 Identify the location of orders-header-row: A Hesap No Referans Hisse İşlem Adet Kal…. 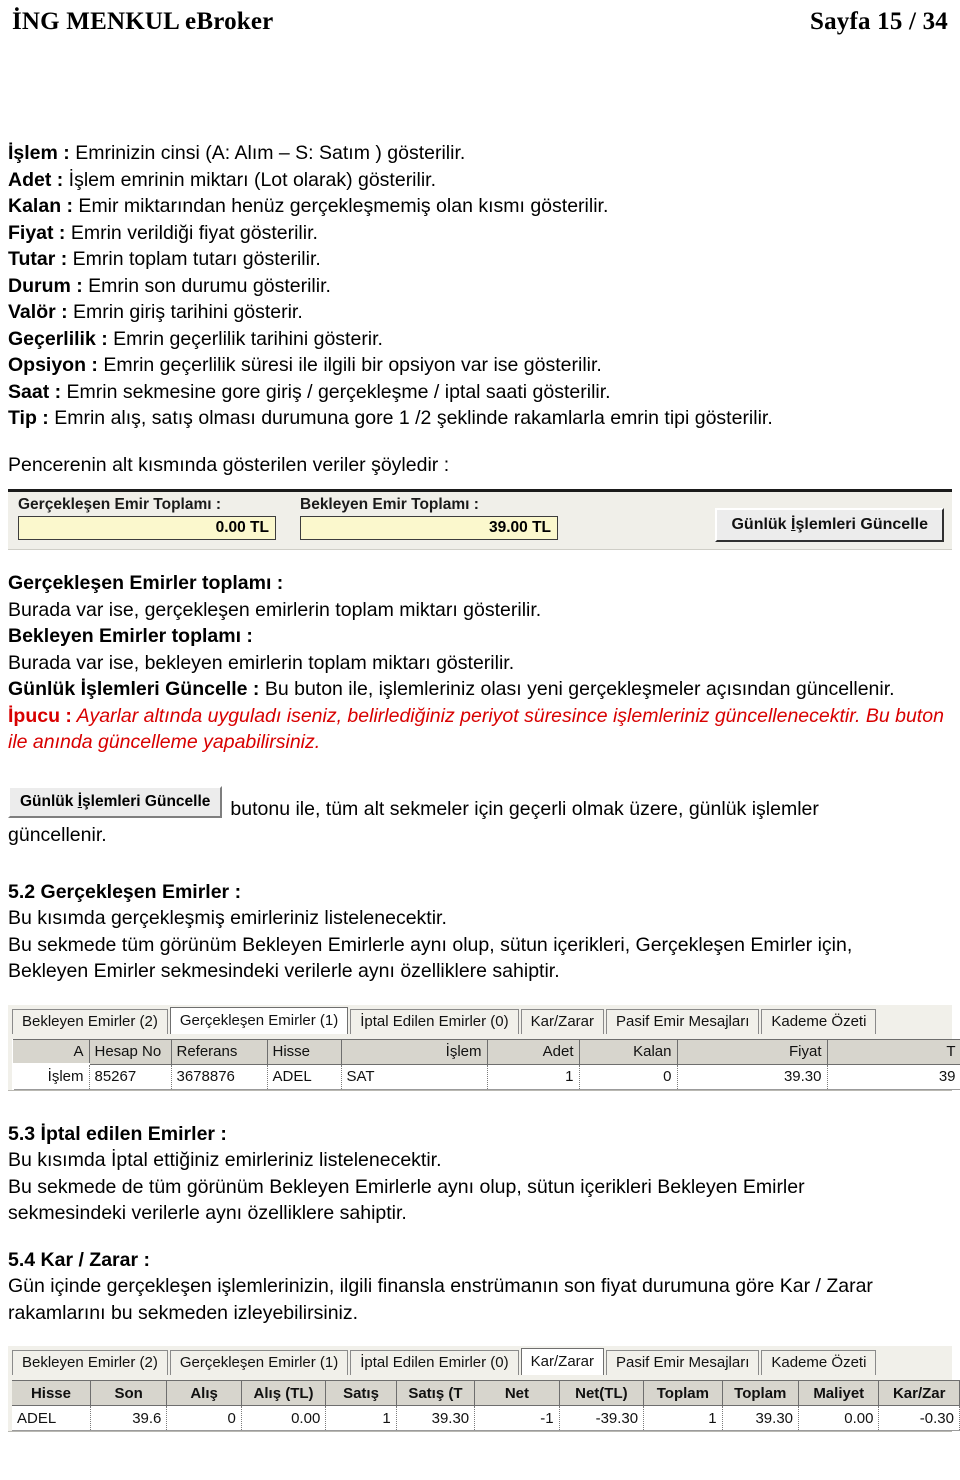
(486, 1051).